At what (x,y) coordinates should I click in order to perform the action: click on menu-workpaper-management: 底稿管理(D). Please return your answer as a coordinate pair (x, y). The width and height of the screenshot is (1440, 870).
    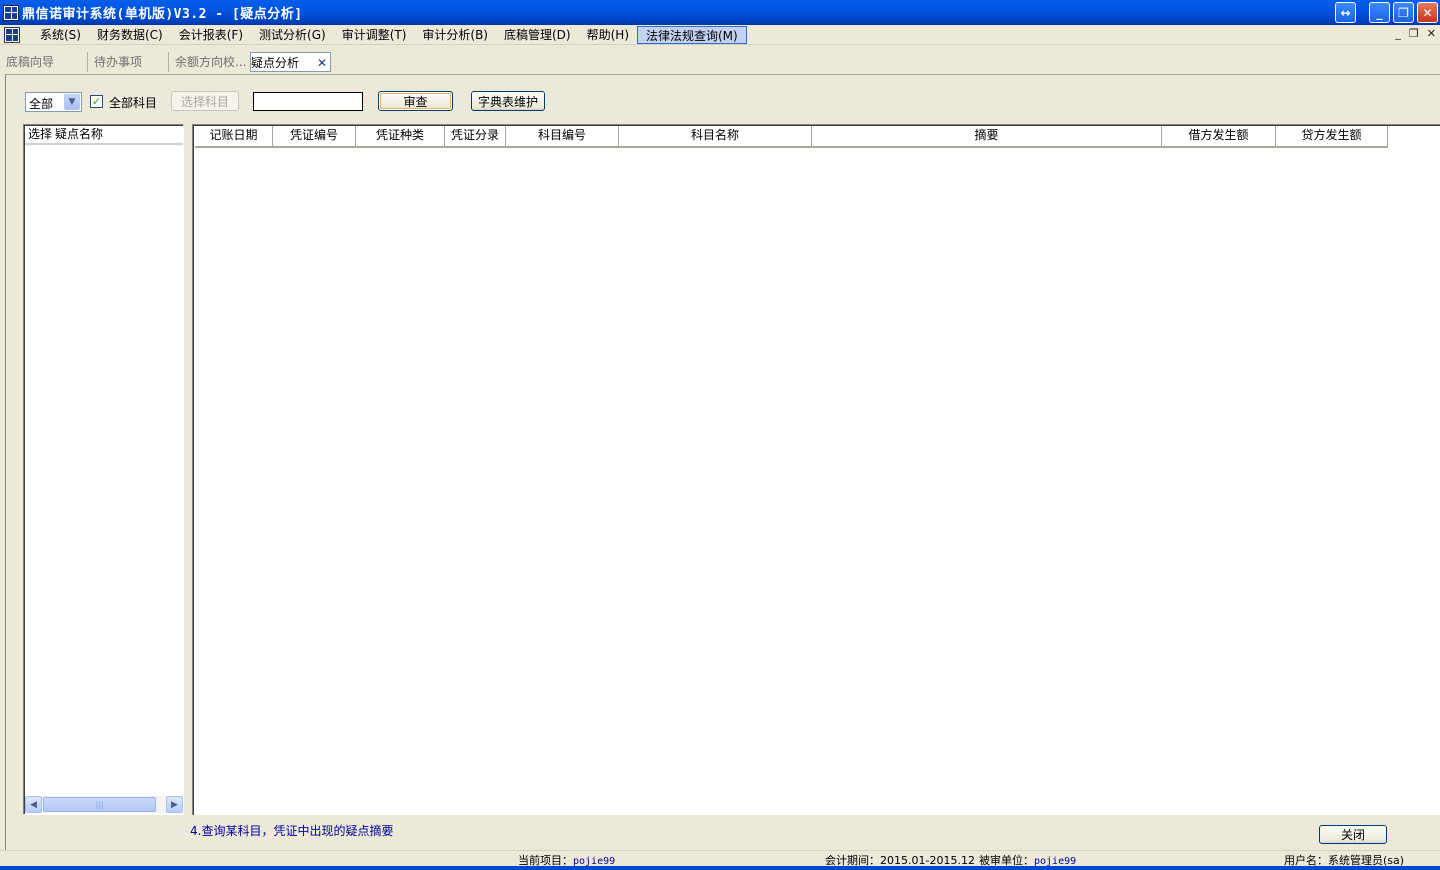
    Looking at the image, I should click on (537, 35).